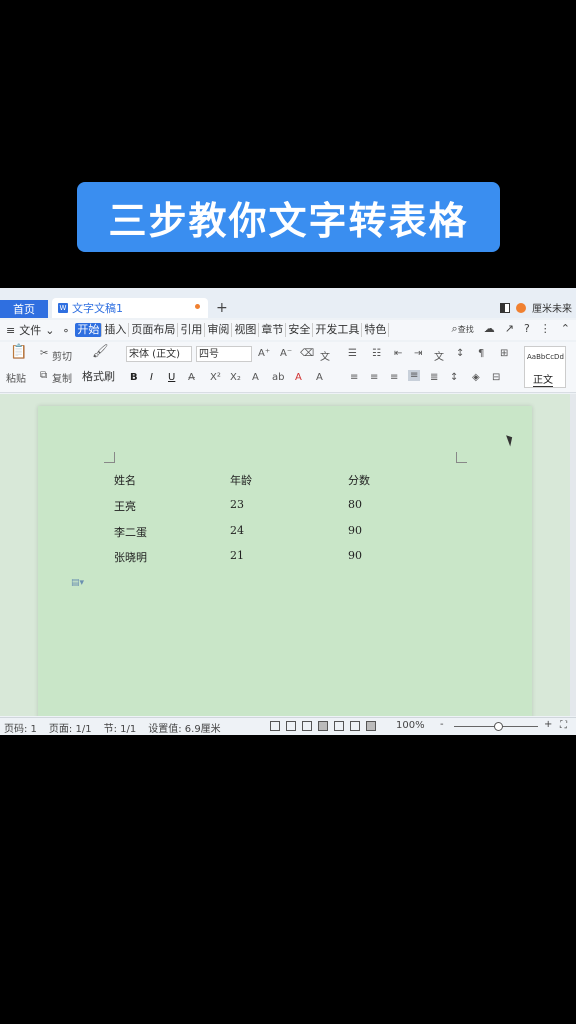 The width and height of the screenshot is (576, 1024). Describe the element at coordinates (273, 330) in the screenshot. I see `tab-chapter: 章节` at that location.